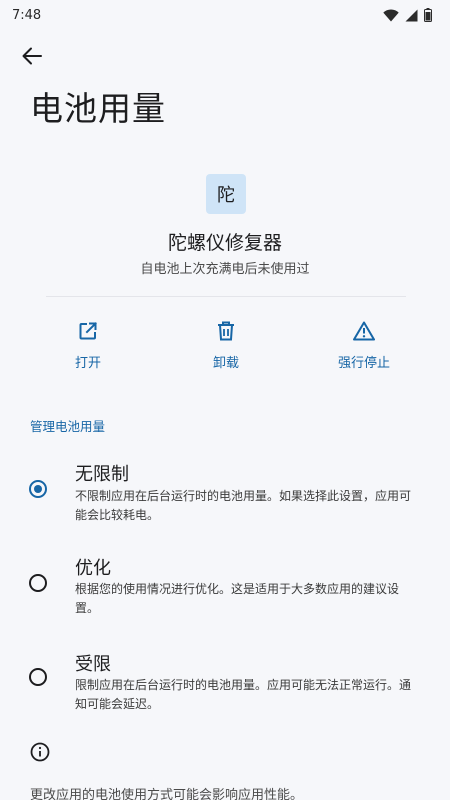  I want to click on radio-restricted, so click(38, 677).